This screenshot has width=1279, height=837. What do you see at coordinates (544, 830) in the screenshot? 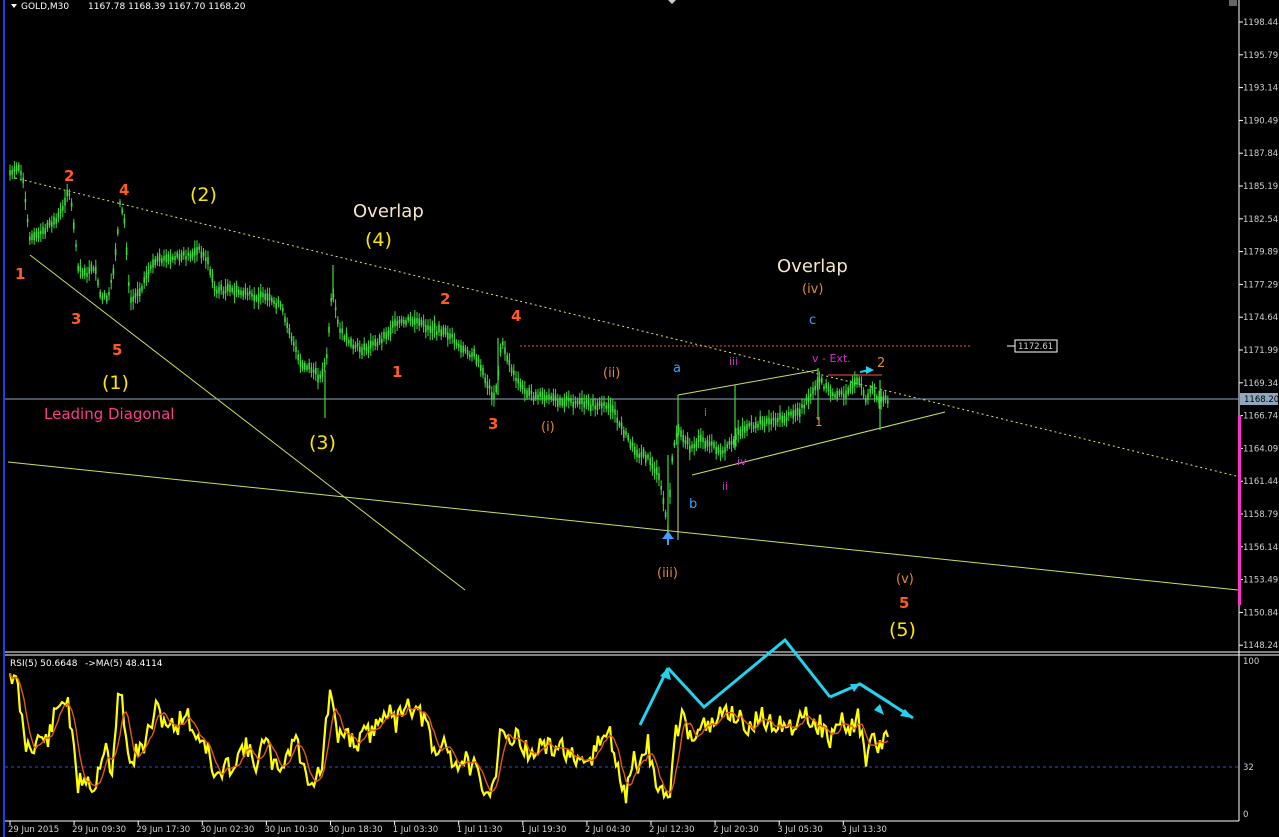
I see `time-tick-label: 1 Jul 19:30` at bounding box center [544, 830].